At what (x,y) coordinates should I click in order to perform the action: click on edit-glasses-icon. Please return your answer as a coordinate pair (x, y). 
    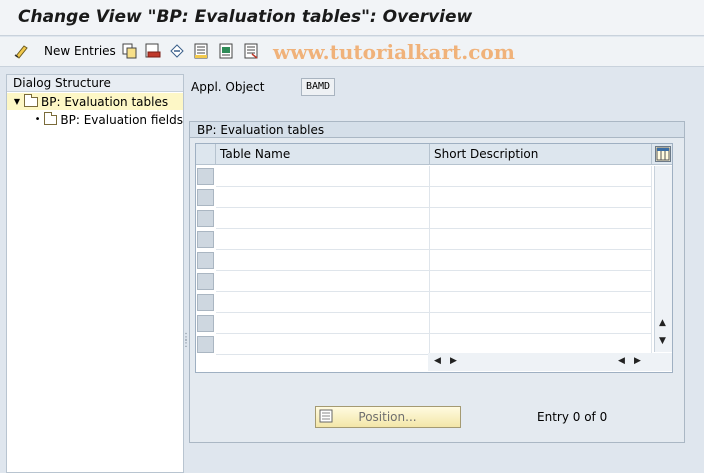
    Looking at the image, I should click on (22, 51).